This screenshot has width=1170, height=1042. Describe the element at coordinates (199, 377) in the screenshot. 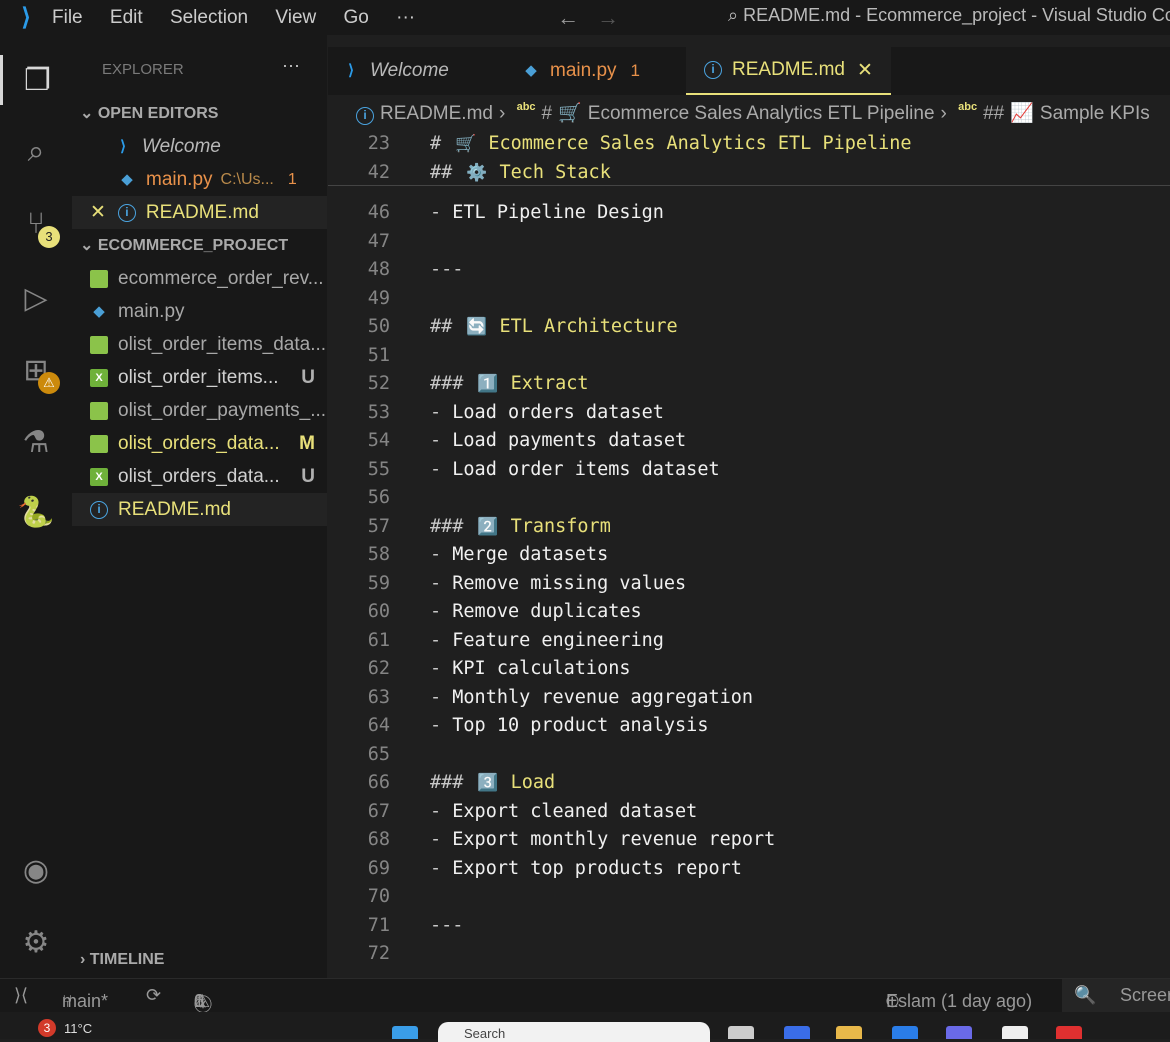

I see `file-item: Xolist_order_items... U` at that location.